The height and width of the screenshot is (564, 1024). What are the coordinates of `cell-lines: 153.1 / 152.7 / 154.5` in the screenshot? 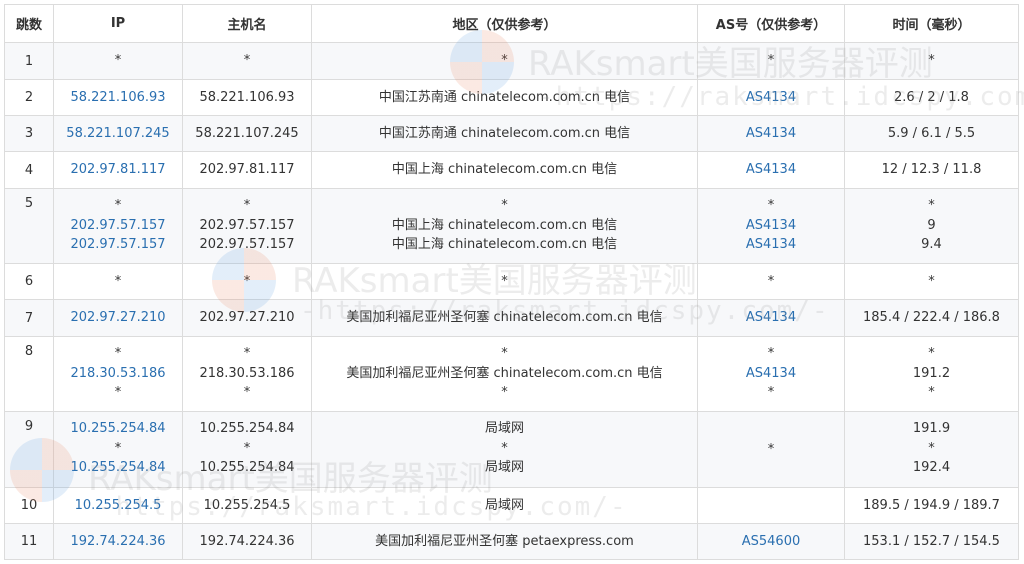 It's located at (931, 542).